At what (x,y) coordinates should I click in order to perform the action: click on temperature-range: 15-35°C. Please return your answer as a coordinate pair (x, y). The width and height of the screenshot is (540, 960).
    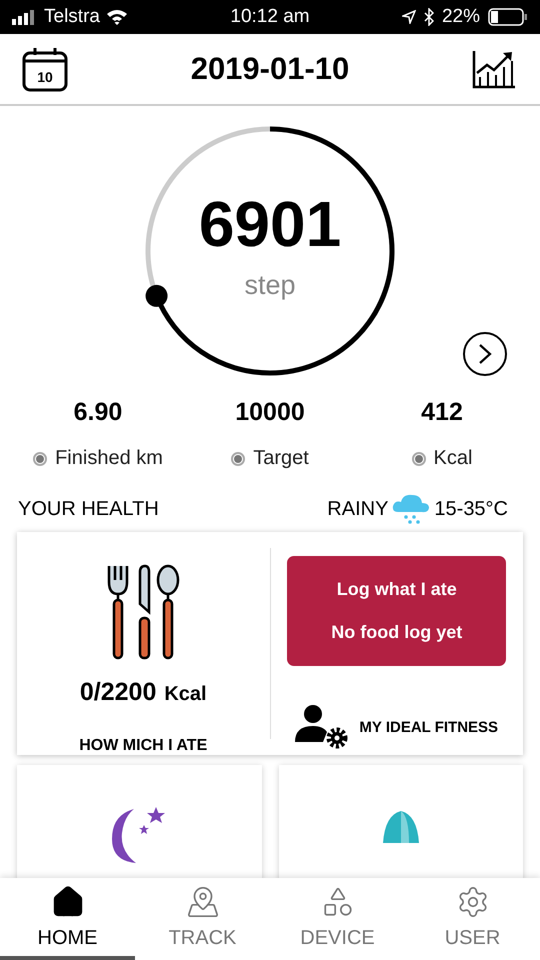
    Looking at the image, I should click on (471, 509).